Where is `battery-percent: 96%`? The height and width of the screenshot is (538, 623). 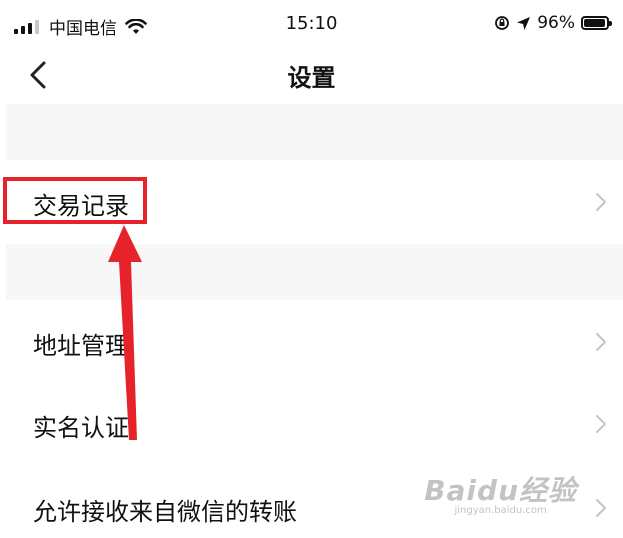 battery-percent: 96% is located at coordinates (556, 23).